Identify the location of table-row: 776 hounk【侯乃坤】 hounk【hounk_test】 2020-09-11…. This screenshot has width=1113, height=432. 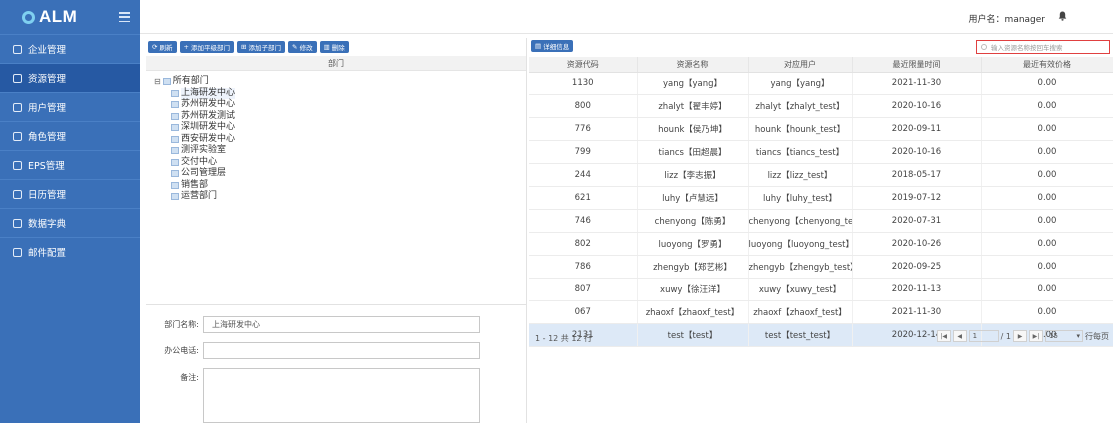
(821, 129).